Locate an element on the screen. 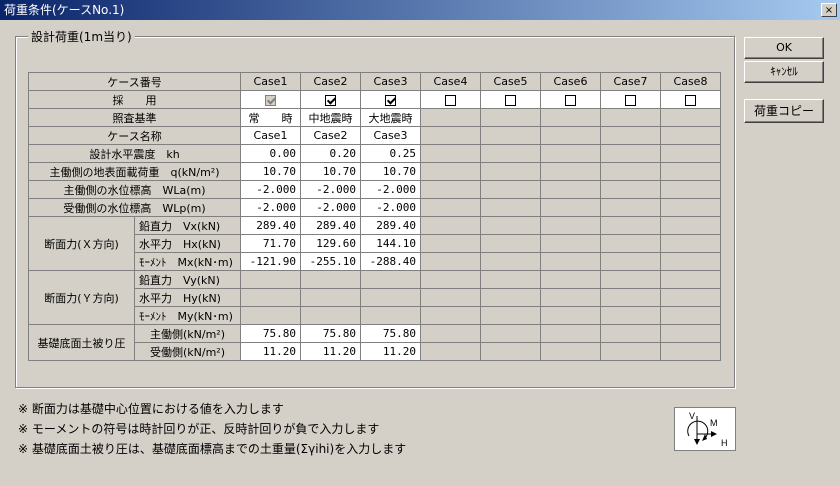 This screenshot has width=840, height=486. adopt-checkbox-case7 is located at coordinates (630, 100).